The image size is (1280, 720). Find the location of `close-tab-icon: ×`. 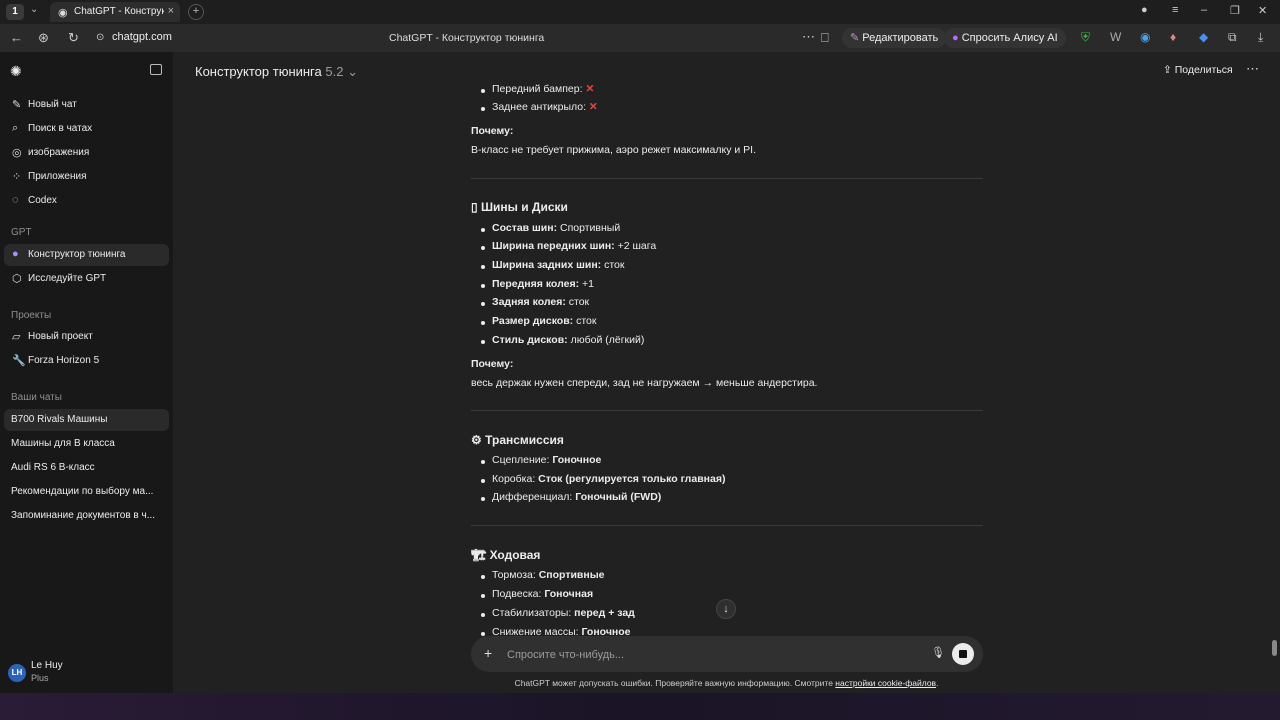

close-tab-icon: × is located at coordinates (171, 11).